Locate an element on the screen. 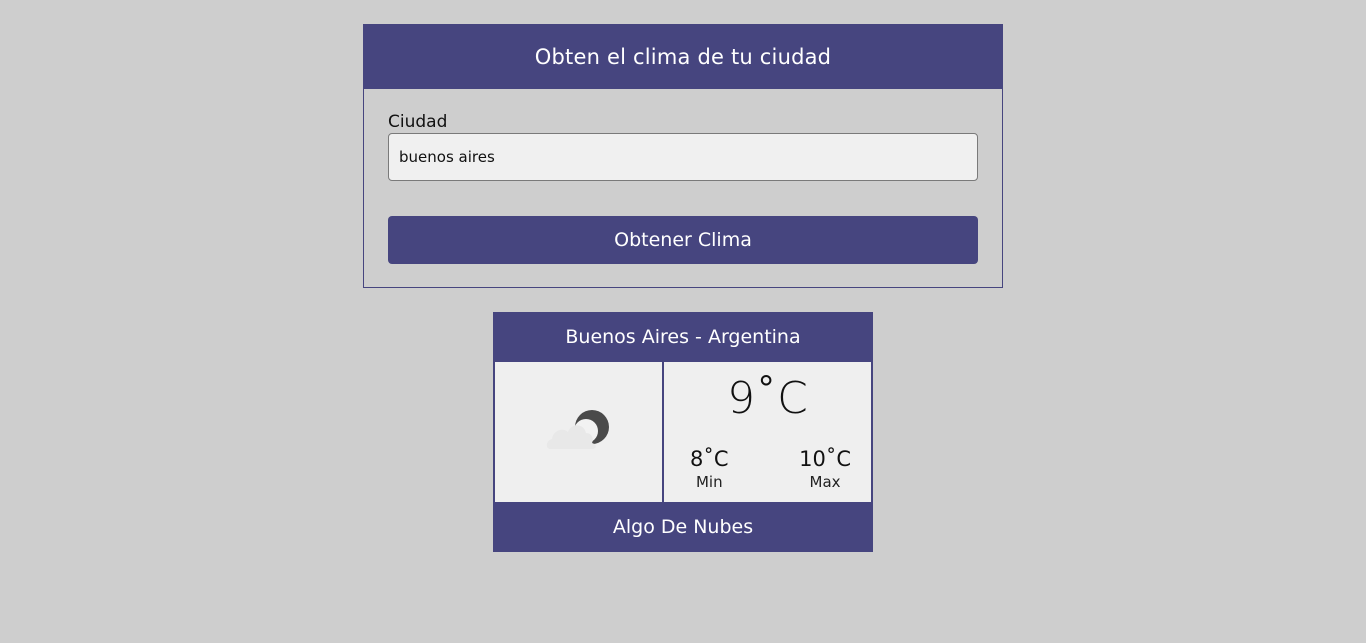  weather-icon-panel is located at coordinates (578, 432).